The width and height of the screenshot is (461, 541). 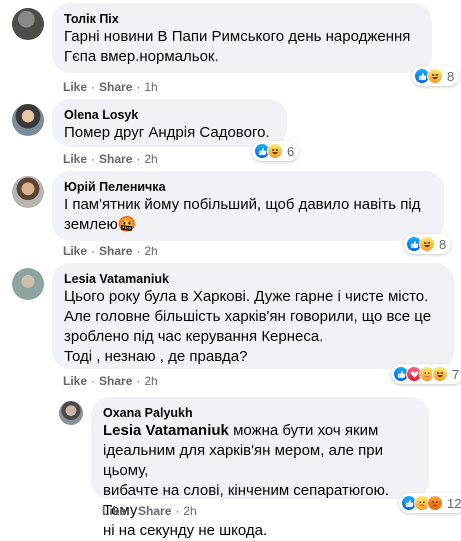 What do you see at coordinates (435, 503) in the screenshot?
I see `angry-icon` at bounding box center [435, 503].